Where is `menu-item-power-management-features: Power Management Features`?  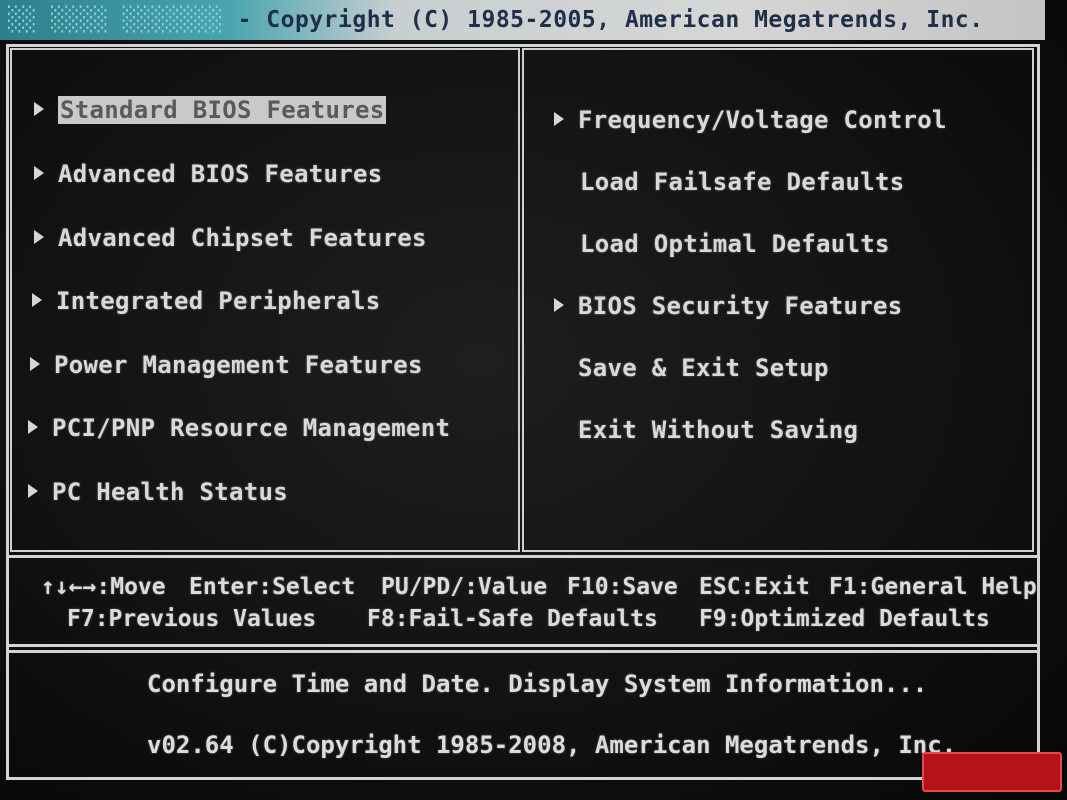
menu-item-power-management-features: Power Management Features is located at coordinates (226, 365).